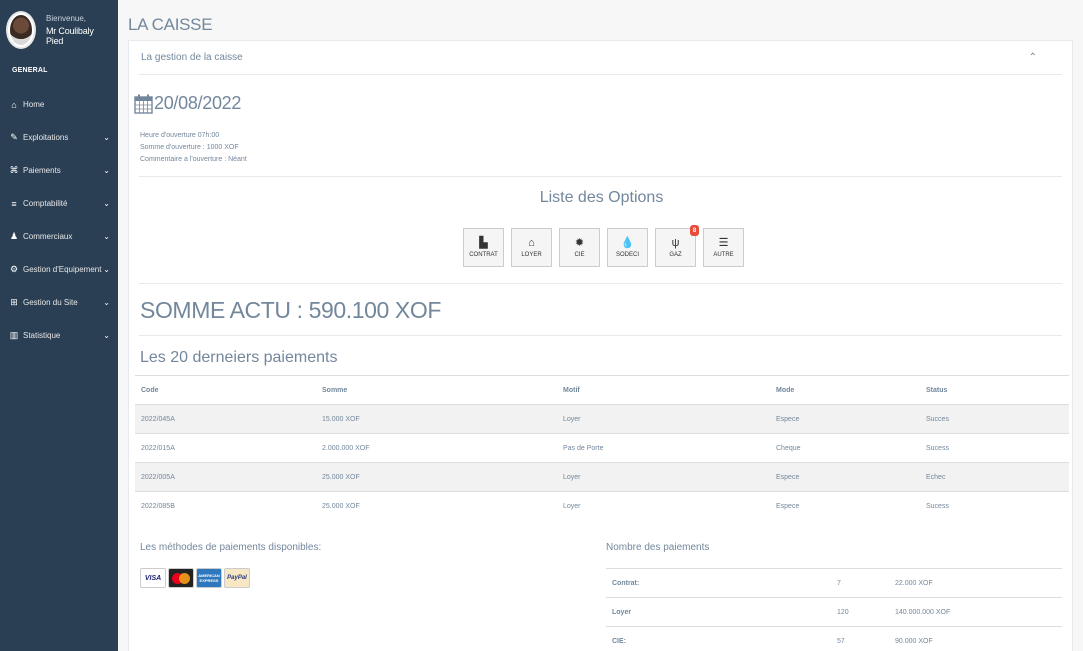 The height and width of the screenshot is (651, 1083). Describe the element at coordinates (721, 612) in the screenshot. I see `count-cell: Loyer` at that location.